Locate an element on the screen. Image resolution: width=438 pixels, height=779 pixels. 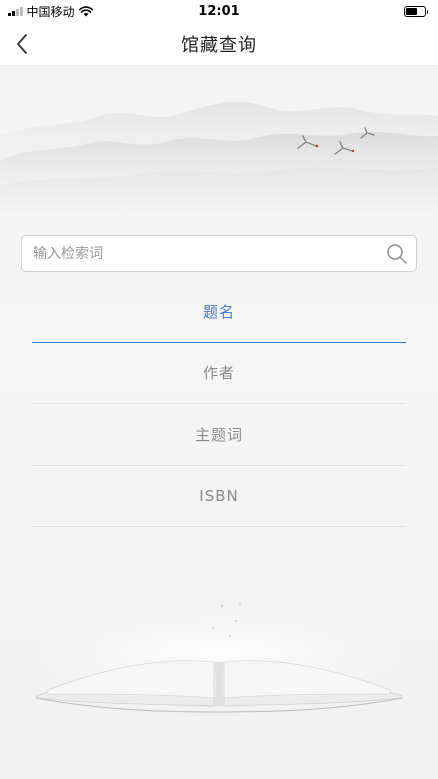
search-type-isbn: ISBN is located at coordinates (219, 496).